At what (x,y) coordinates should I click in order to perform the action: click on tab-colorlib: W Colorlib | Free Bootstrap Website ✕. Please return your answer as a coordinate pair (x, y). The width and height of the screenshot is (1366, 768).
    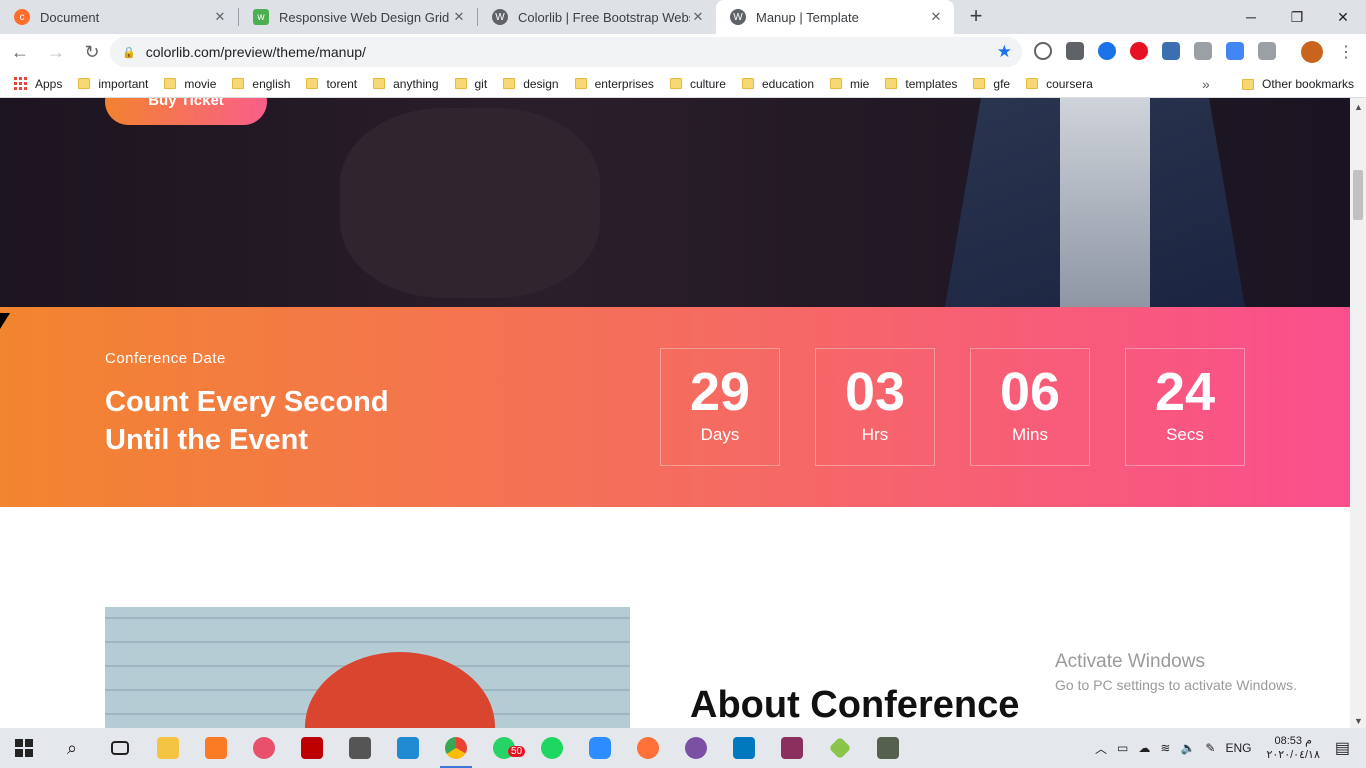
    Looking at the image, I should click on (597, 17).